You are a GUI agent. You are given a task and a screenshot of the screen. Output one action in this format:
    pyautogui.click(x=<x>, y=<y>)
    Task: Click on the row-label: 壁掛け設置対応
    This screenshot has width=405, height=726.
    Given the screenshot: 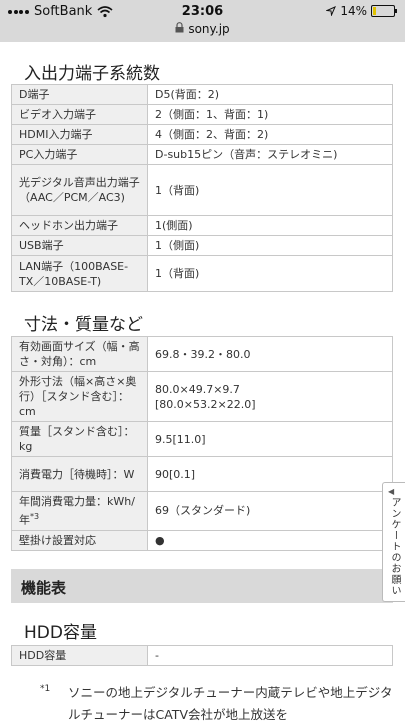 What is the action you would take?
    pyautogui.click(x=79, y=540)
    